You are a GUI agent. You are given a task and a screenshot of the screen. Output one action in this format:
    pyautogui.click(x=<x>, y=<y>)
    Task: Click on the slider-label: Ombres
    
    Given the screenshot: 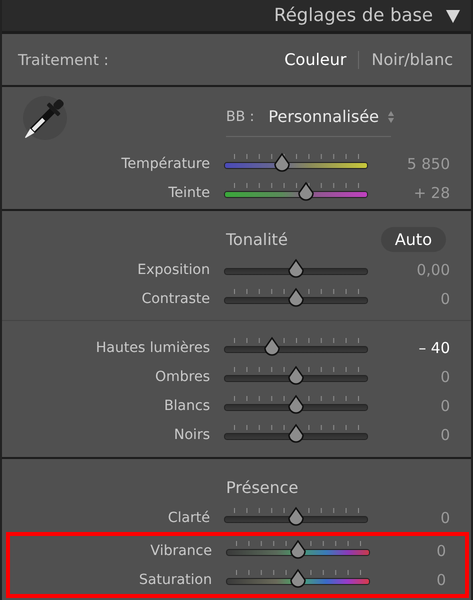 What is the action you would take?
    pyautogui.click(x=182, y=376)
    